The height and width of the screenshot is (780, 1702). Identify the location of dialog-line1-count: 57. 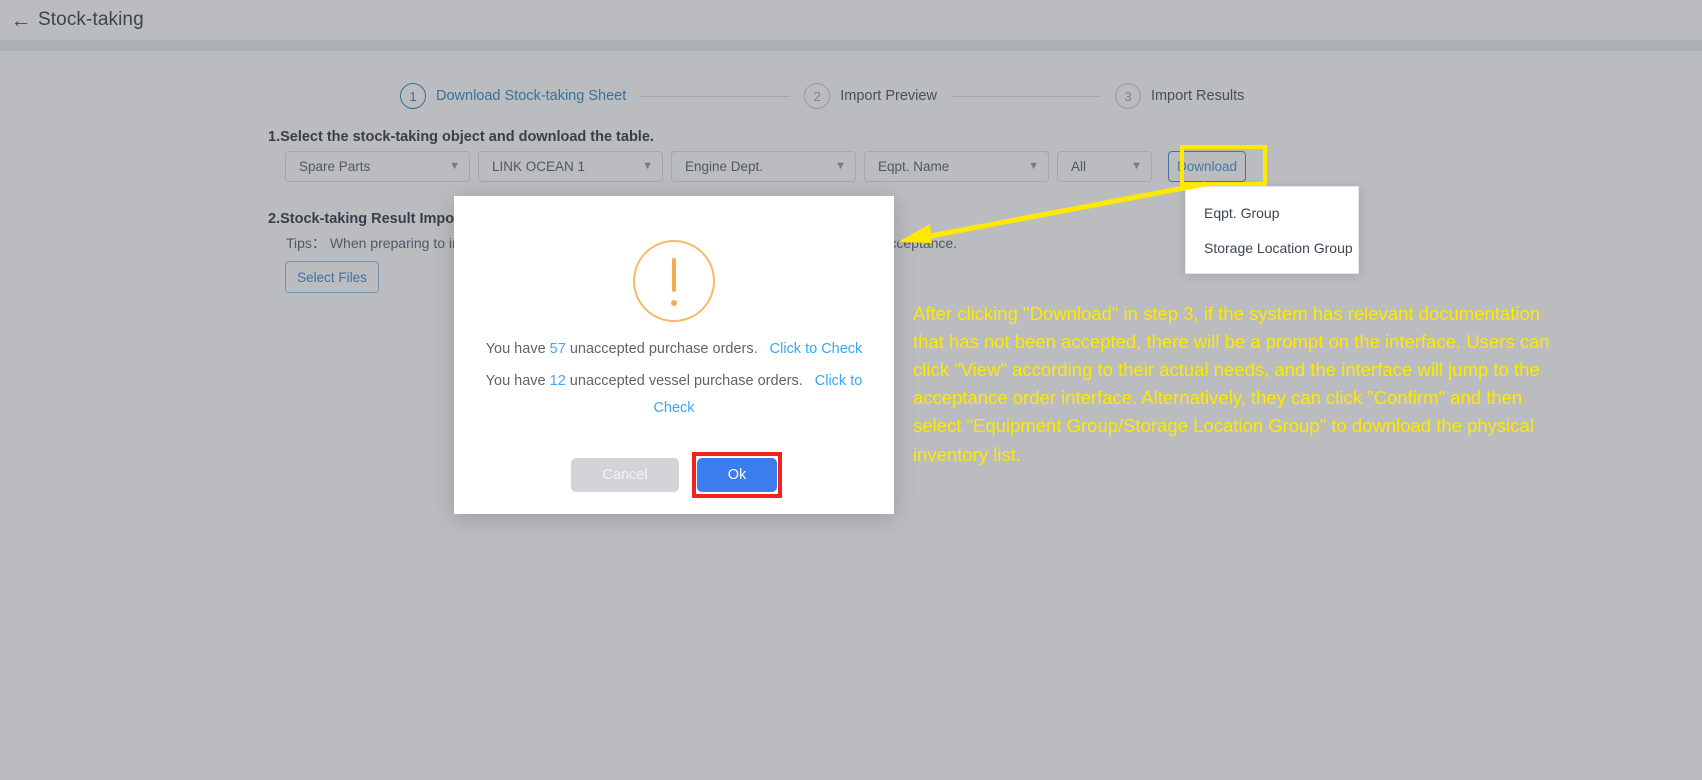
(557, 349).